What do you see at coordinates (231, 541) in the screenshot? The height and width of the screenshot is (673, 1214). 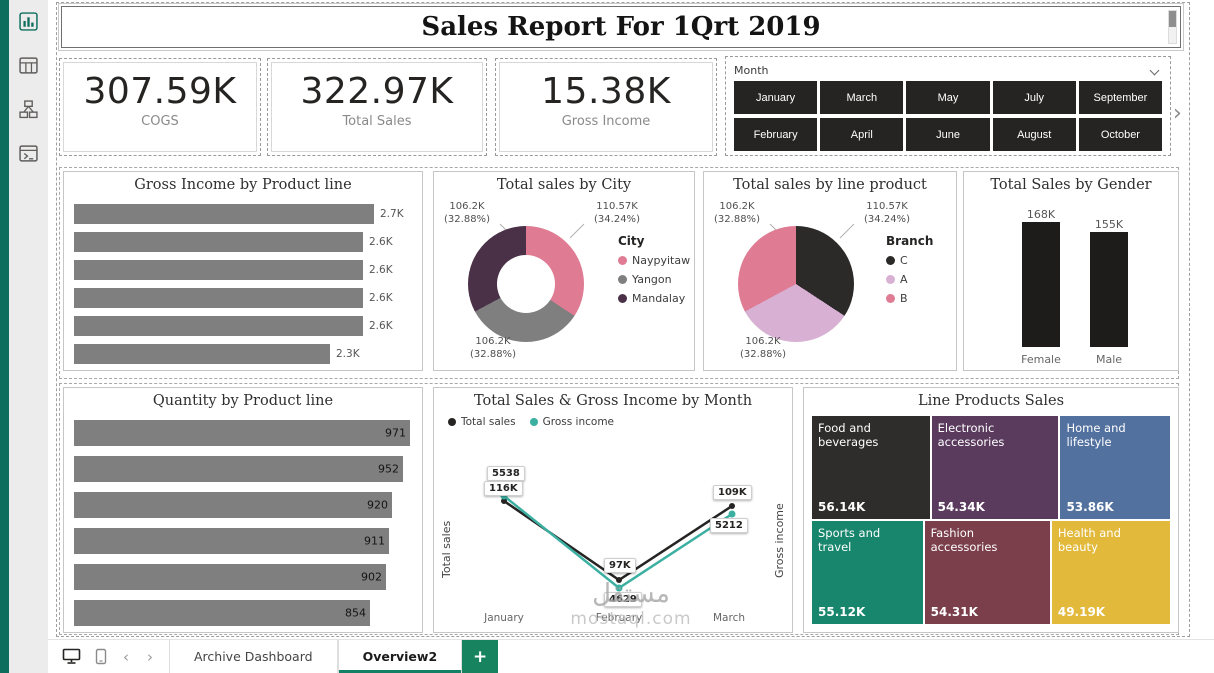 I see `bar: 911` at bounding box center [231, 541].